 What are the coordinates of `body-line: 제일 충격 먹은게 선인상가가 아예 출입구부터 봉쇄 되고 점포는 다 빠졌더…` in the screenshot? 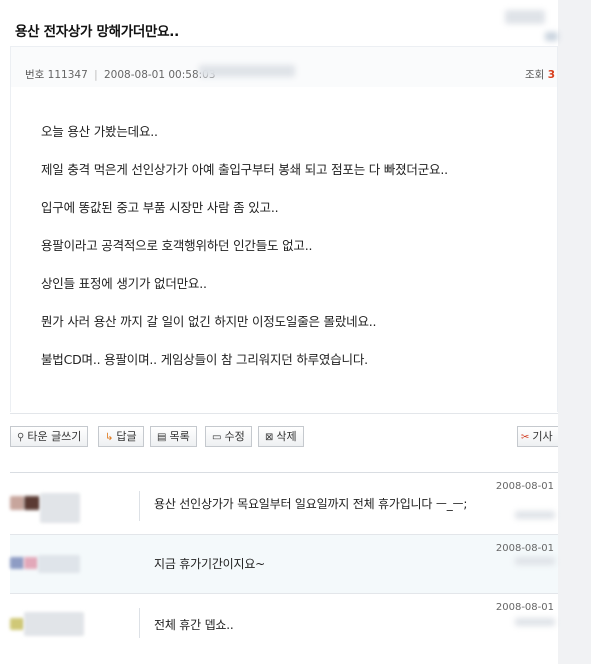 It's located at (244, 169).